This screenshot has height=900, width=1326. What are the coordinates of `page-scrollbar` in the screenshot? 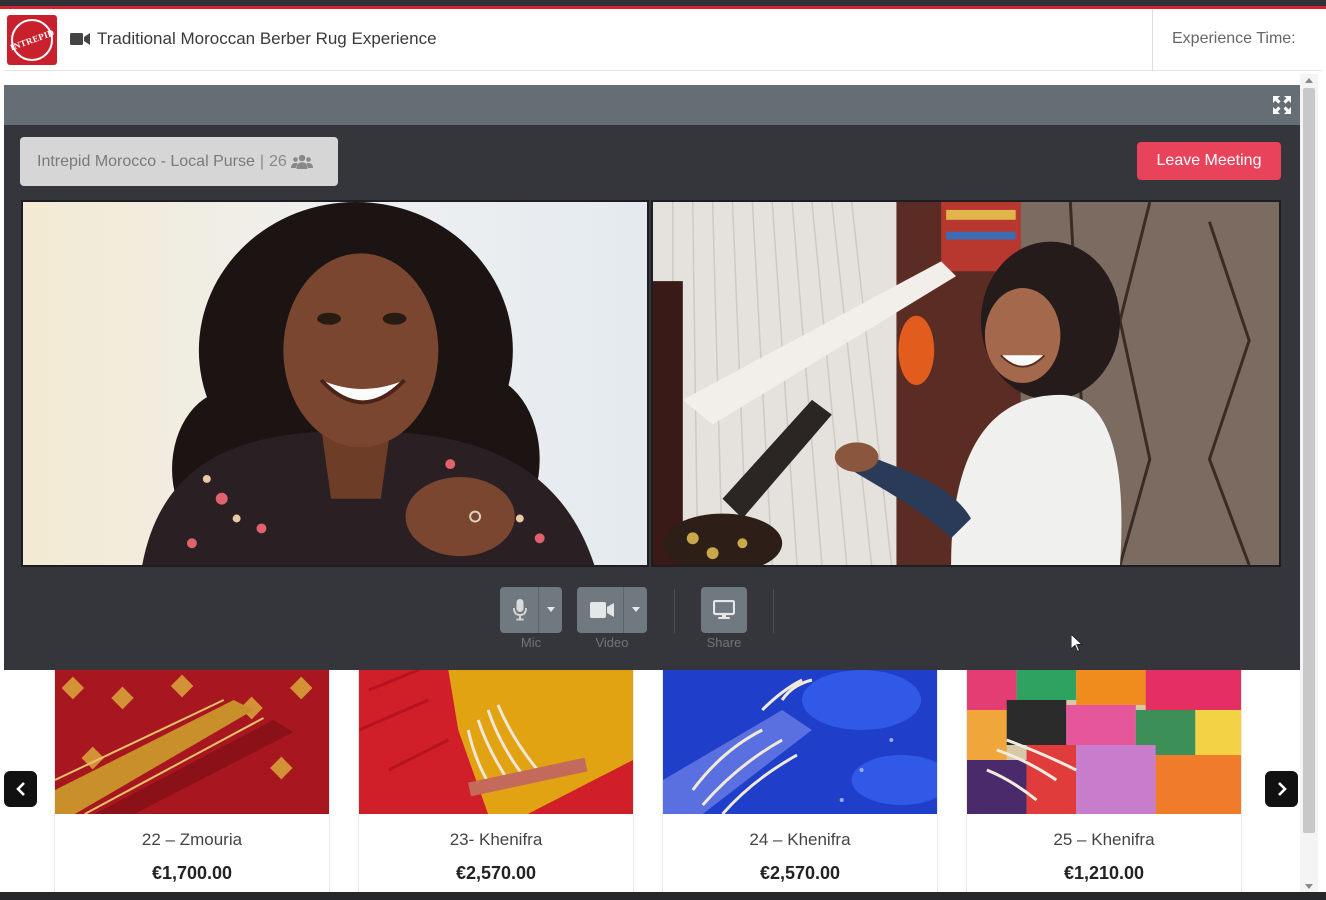 It's located at (1309, 483).